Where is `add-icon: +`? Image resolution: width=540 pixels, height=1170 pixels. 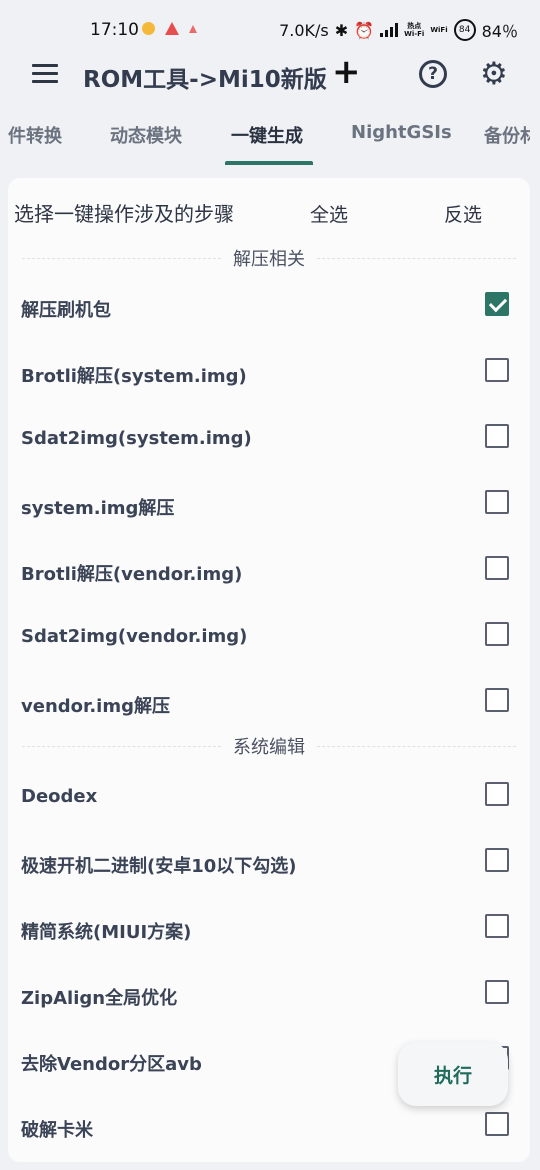
add-icon: + is located at coordinates (346, 72).